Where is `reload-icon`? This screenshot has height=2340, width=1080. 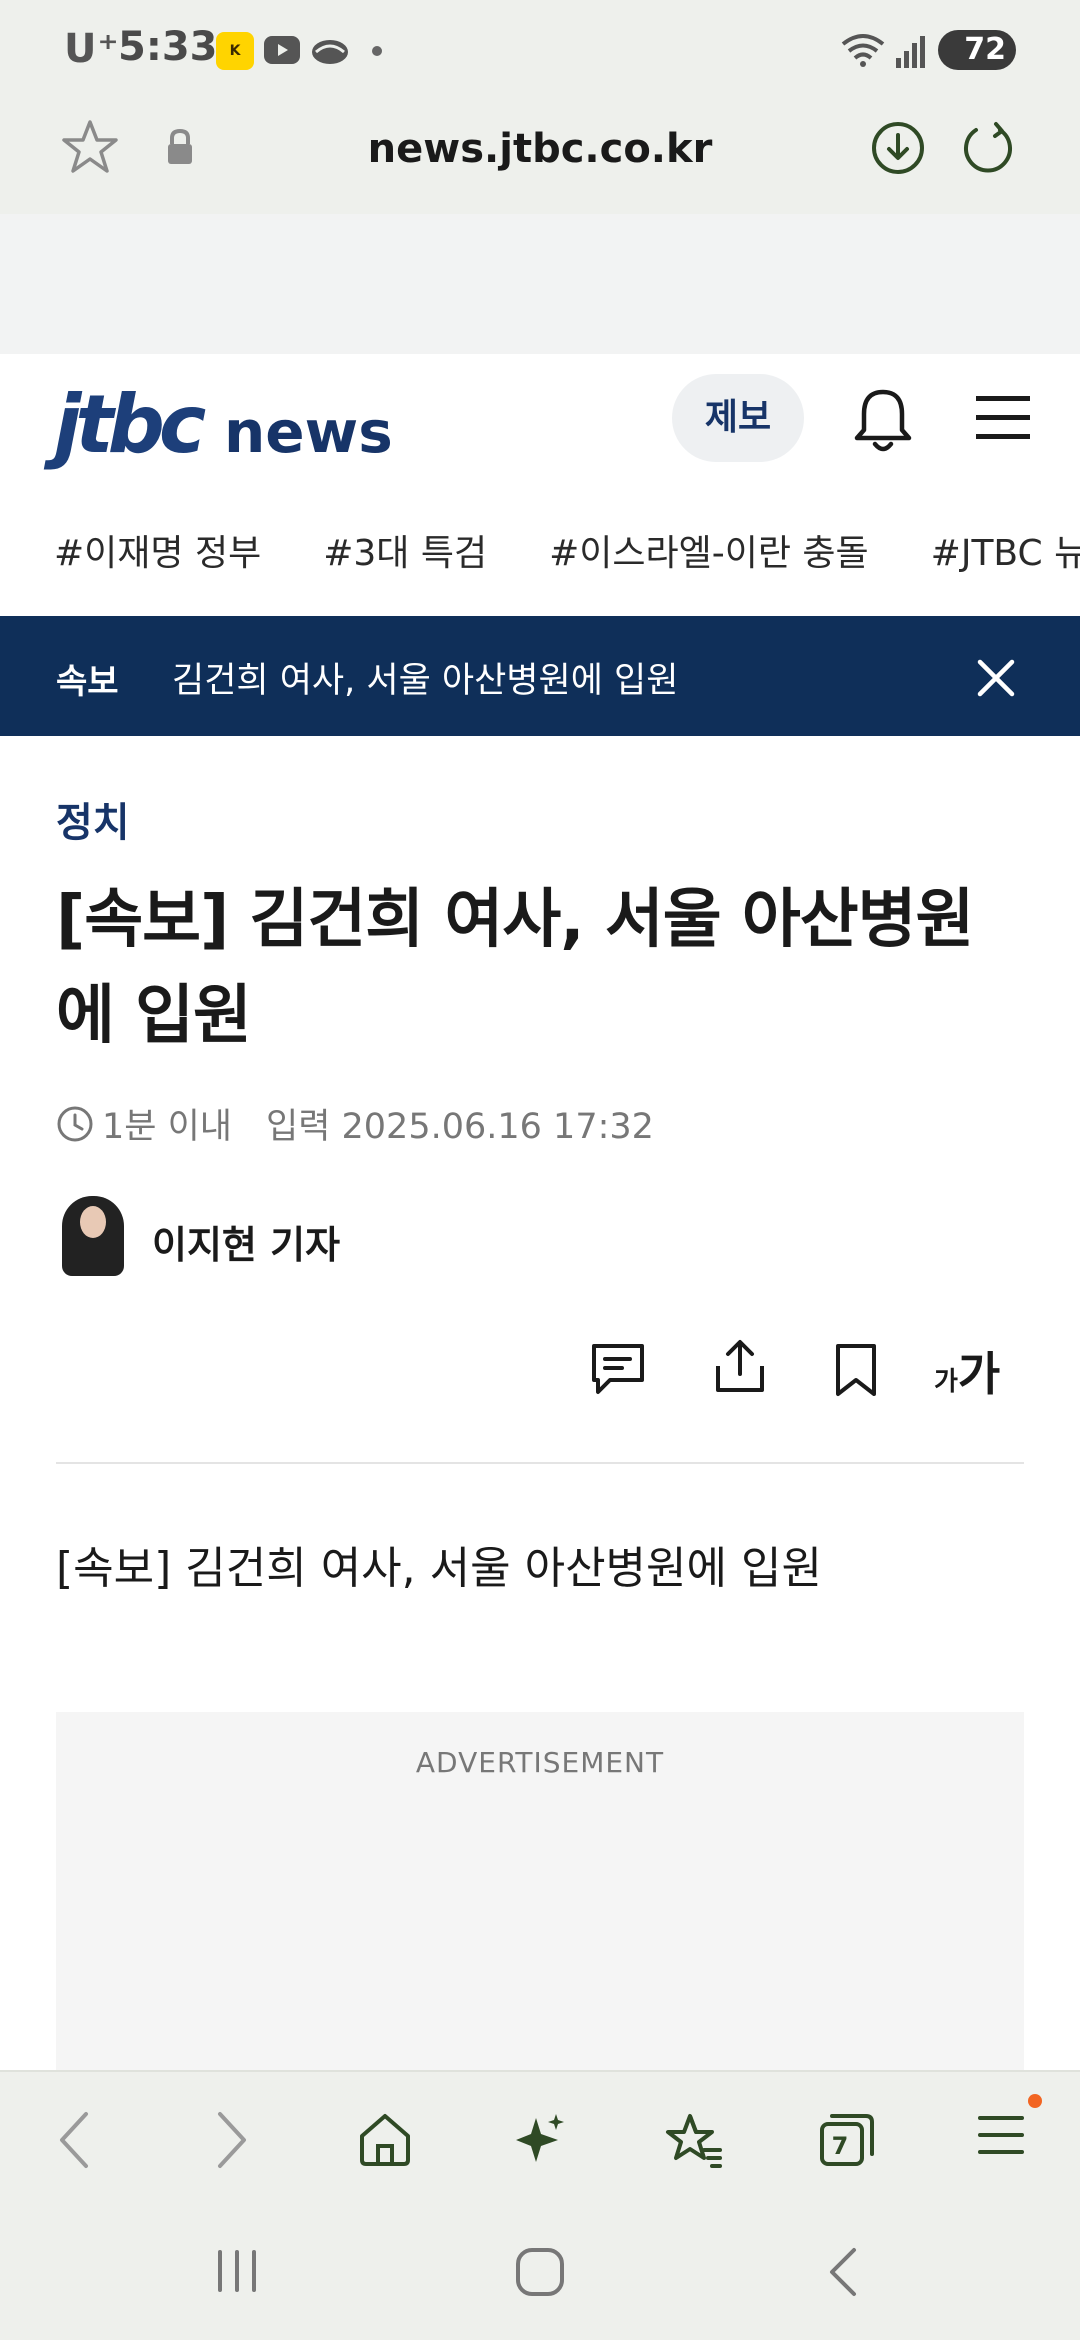 reload-icon is located at coordinates (988, 148).